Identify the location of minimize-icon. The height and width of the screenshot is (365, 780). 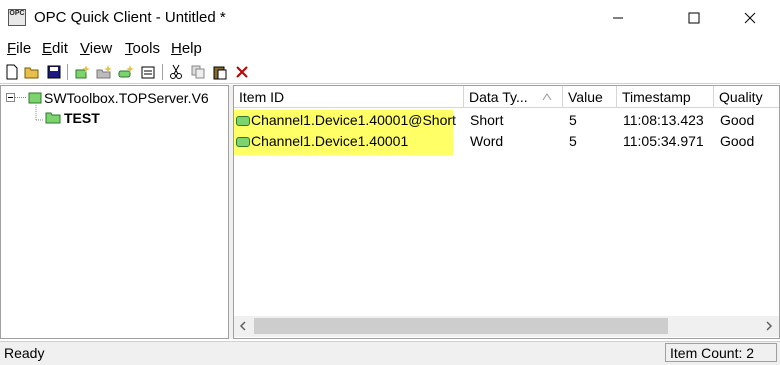
(618, 18).